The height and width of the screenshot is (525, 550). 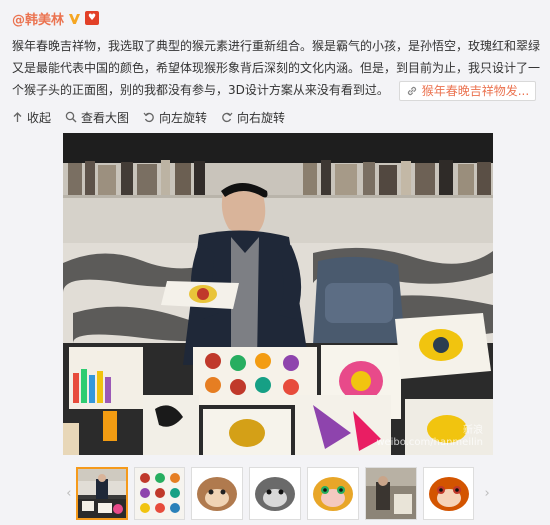 I want to click on image-toolbar: 收起 查看大图 向左旋转 向右旋转, so click(x=148, y=117).